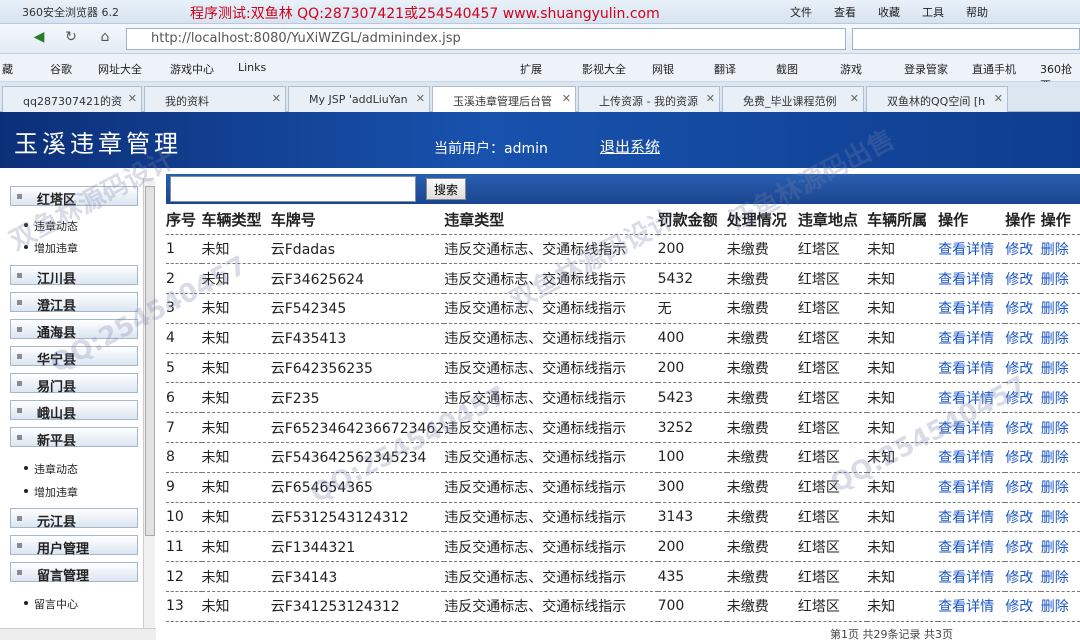 This screenshot has width=1080, height=642. I want to click on fav-item: 翻译, so click(725, 69).